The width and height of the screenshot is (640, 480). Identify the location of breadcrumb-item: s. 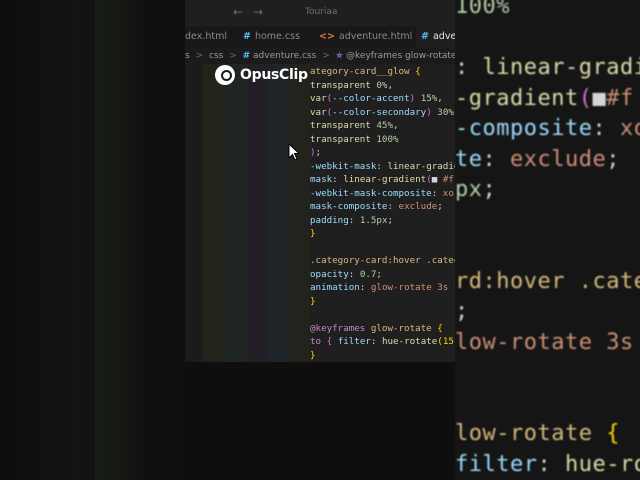
(187, 56).